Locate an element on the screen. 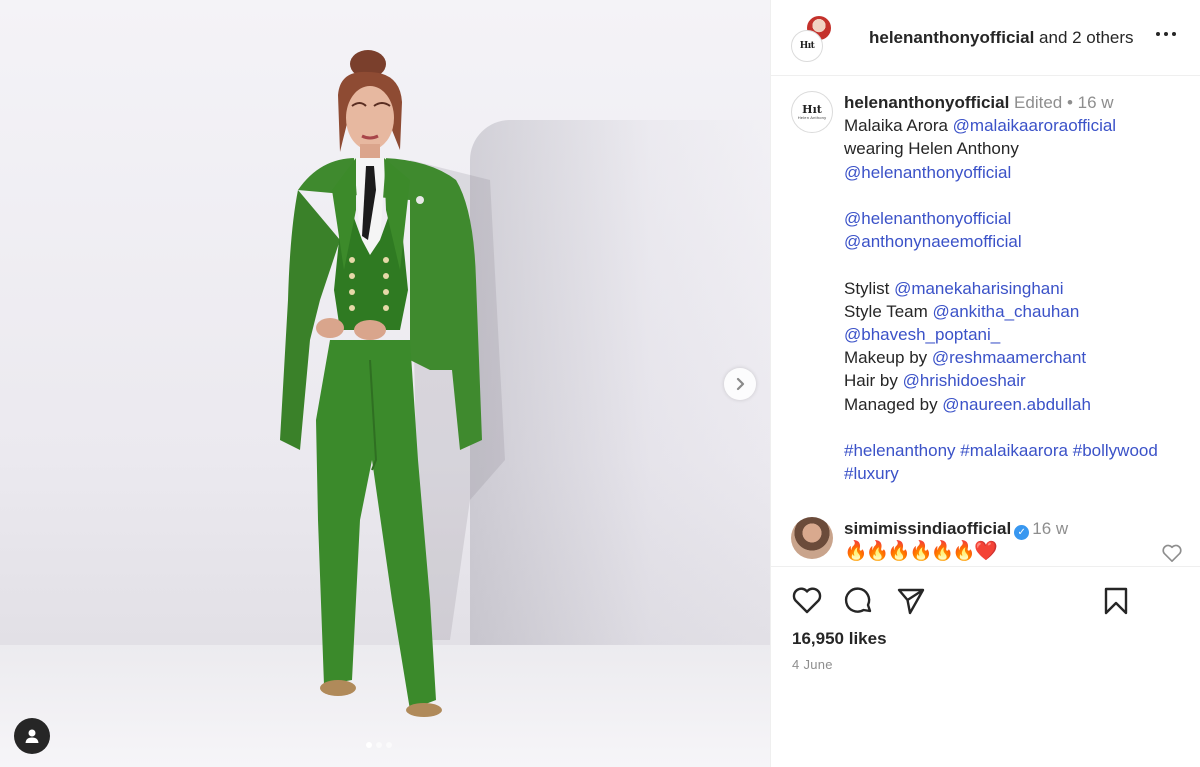 The width and height of the screenshot is (1200, 767). comment-heart: ❤️ is located at coordinates (985, 551).